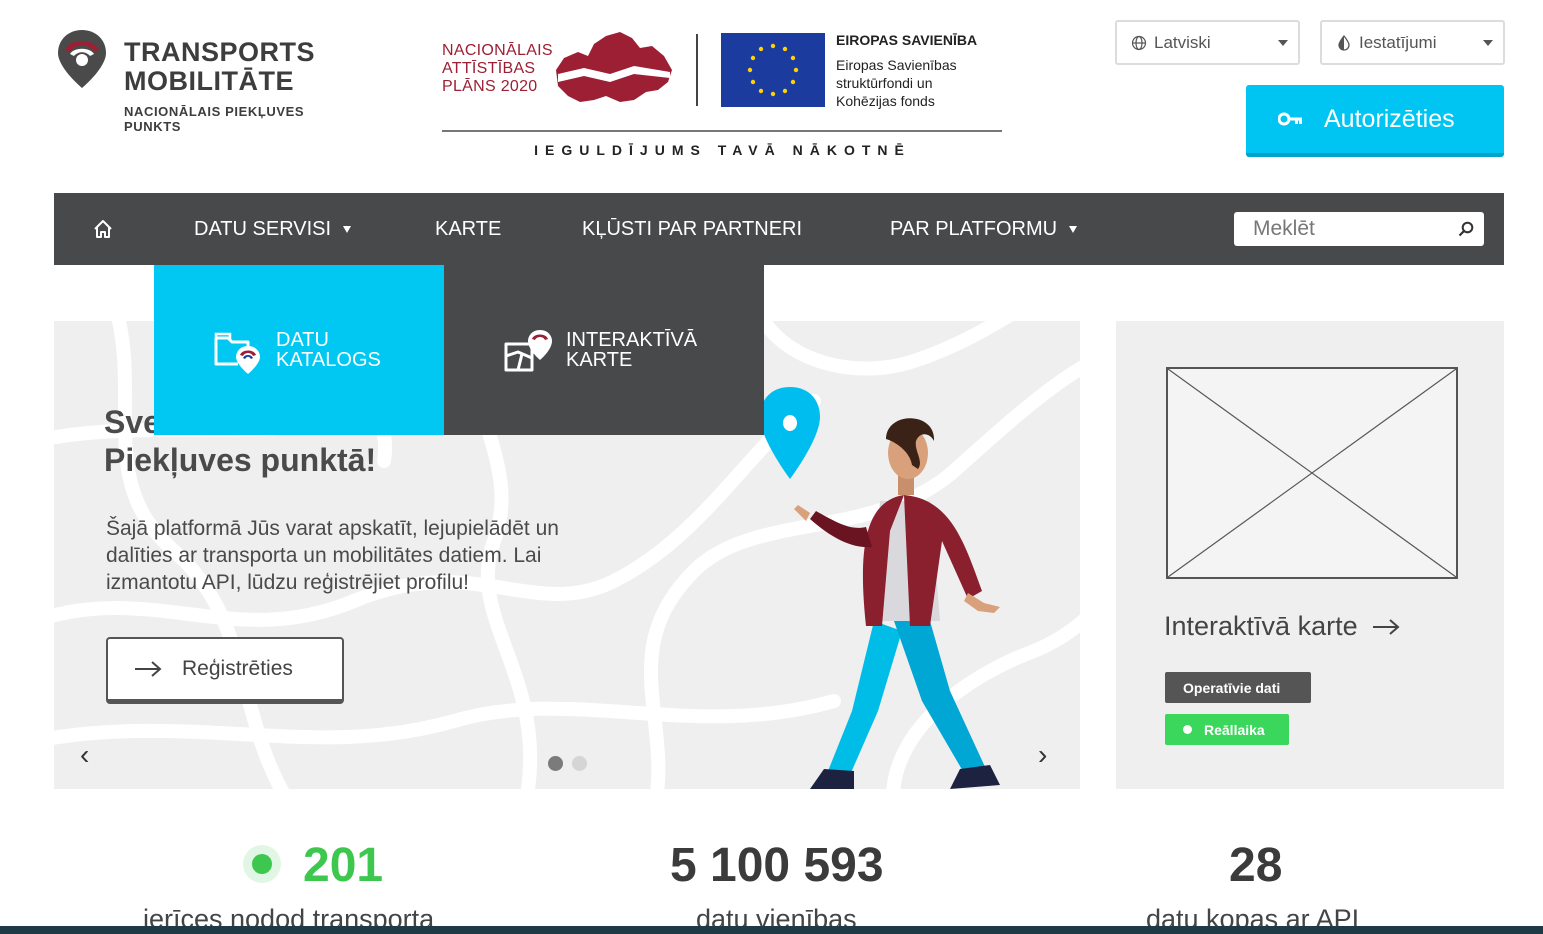  Describe the element at coordinates (1234, 729) in the screenshot. I see `badge-realtime-label: Reāllaika` at that location.